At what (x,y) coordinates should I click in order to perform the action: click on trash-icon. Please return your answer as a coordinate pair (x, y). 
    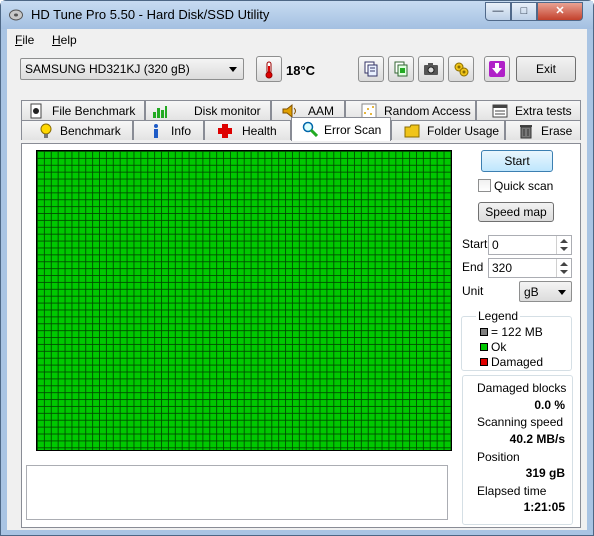
    Looking at the image, I should click on (526, 132).